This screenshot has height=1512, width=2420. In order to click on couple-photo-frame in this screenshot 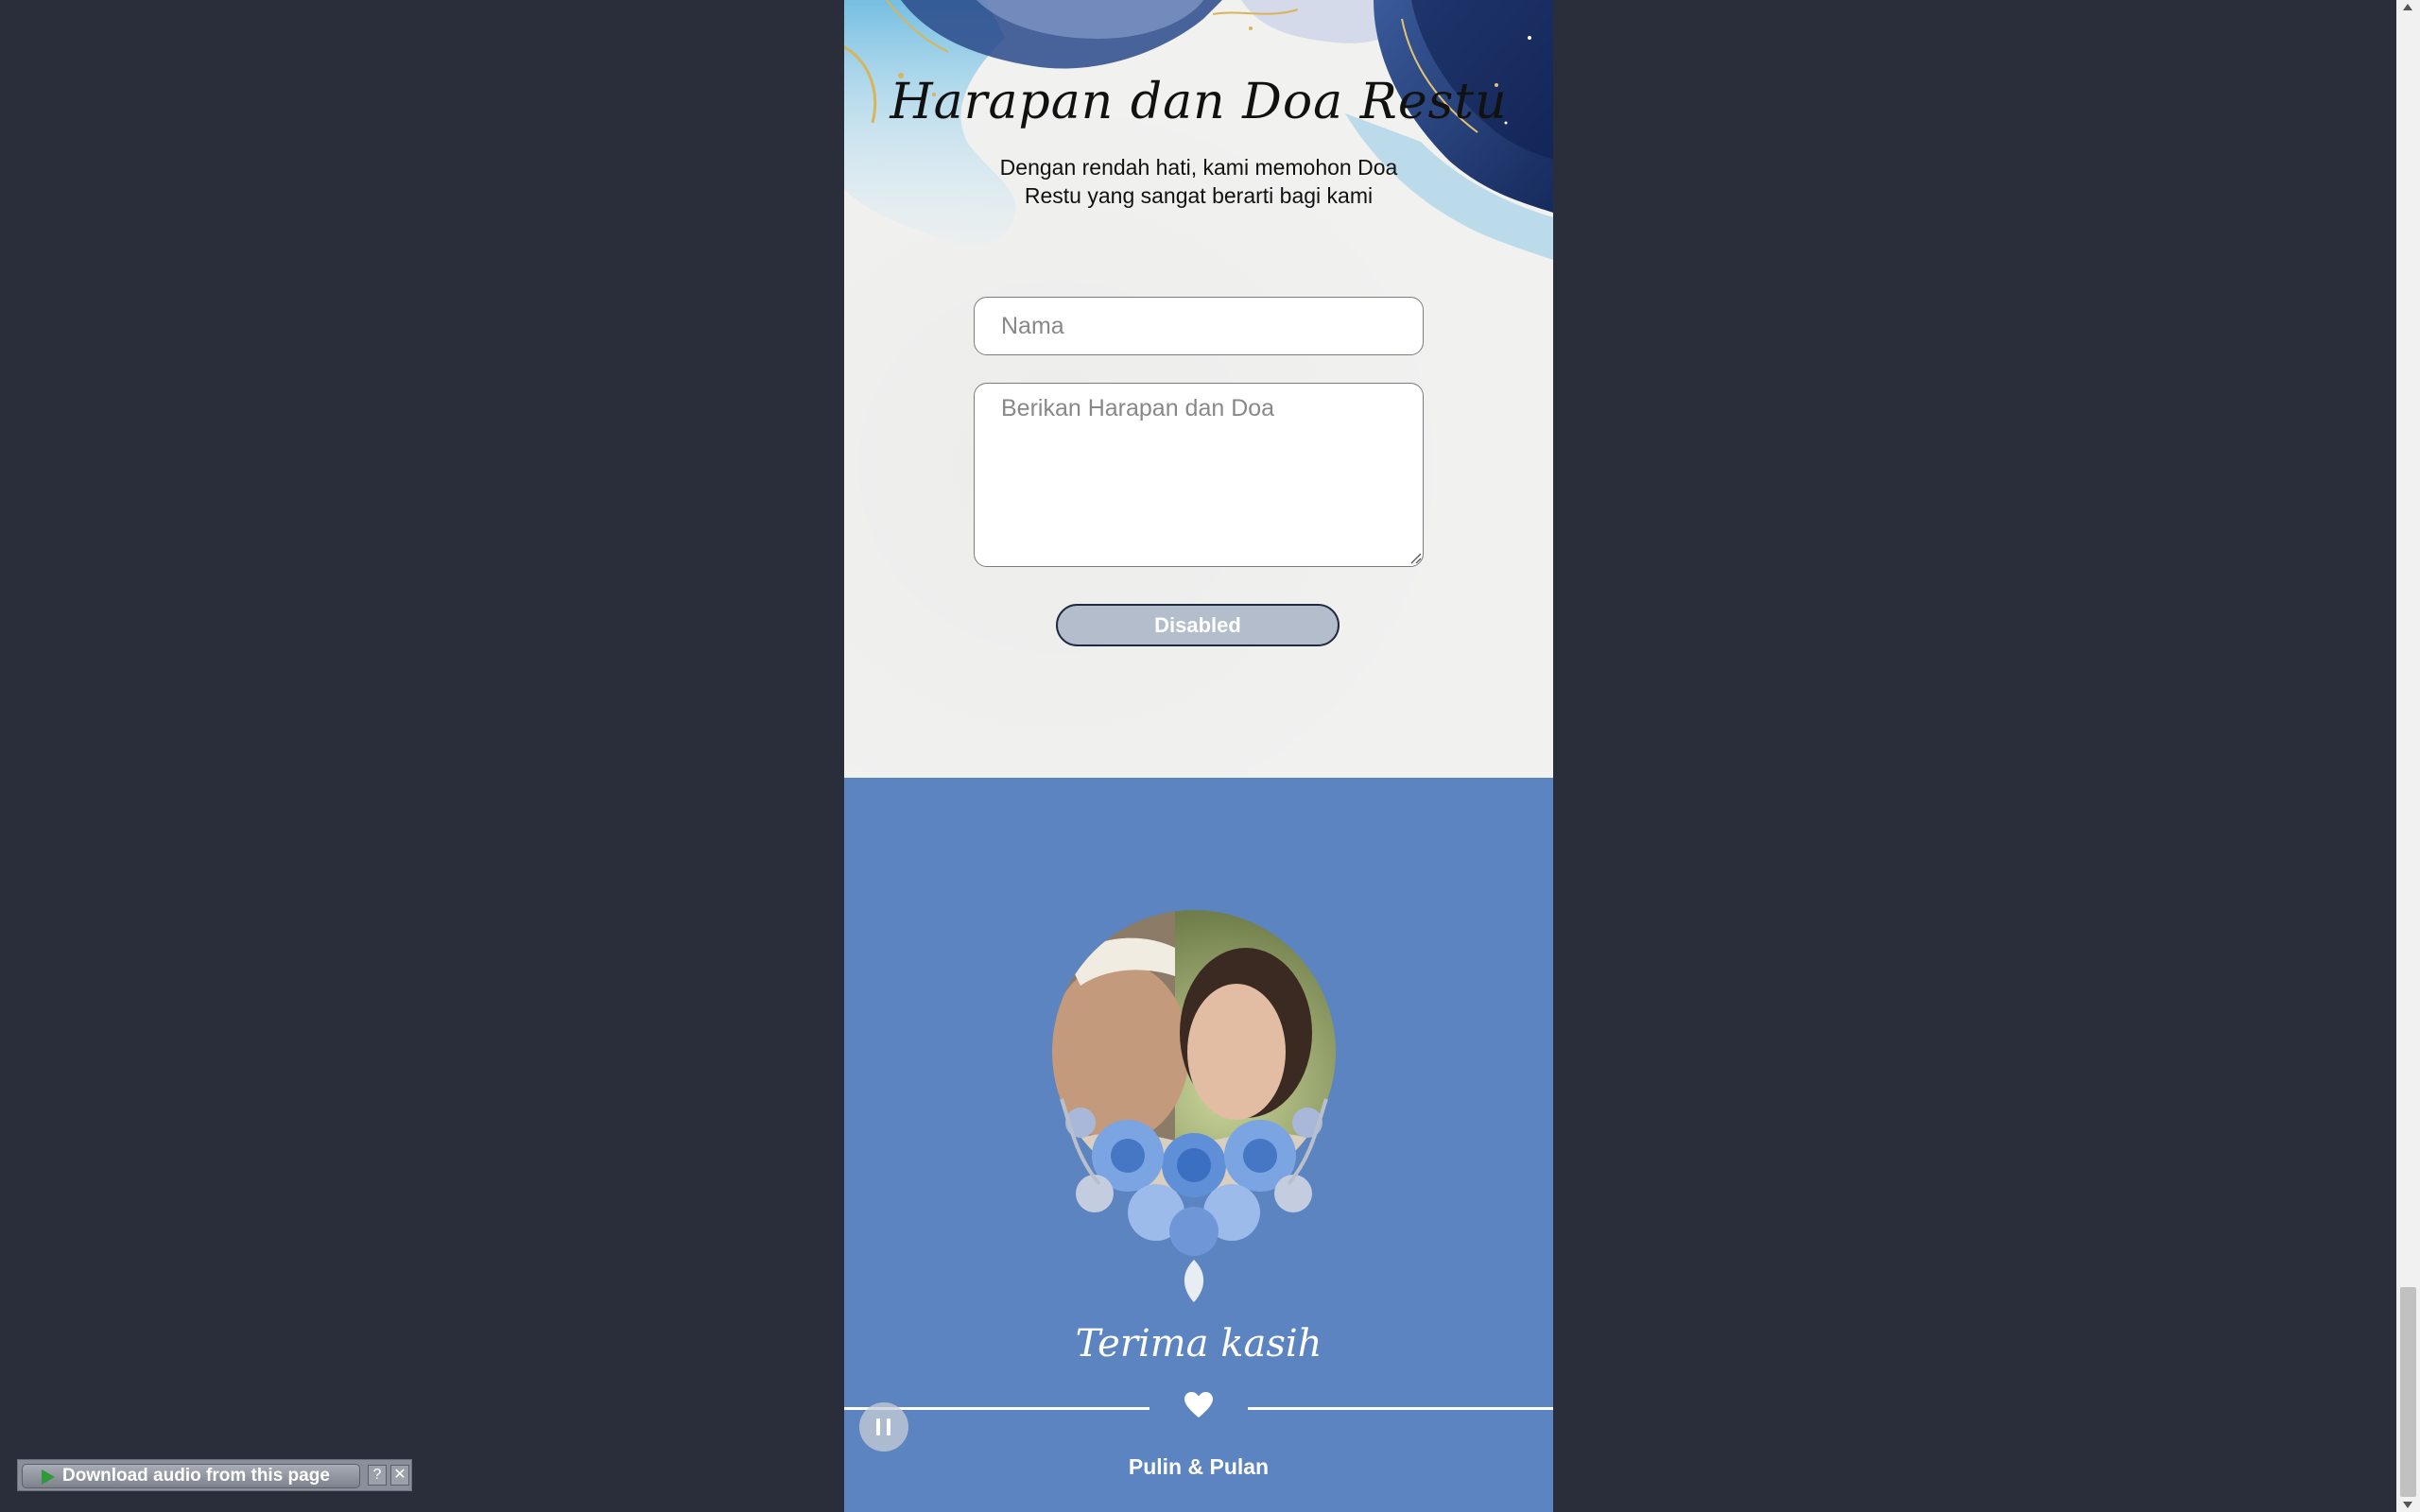, I will do `click(1194, 1106)`.